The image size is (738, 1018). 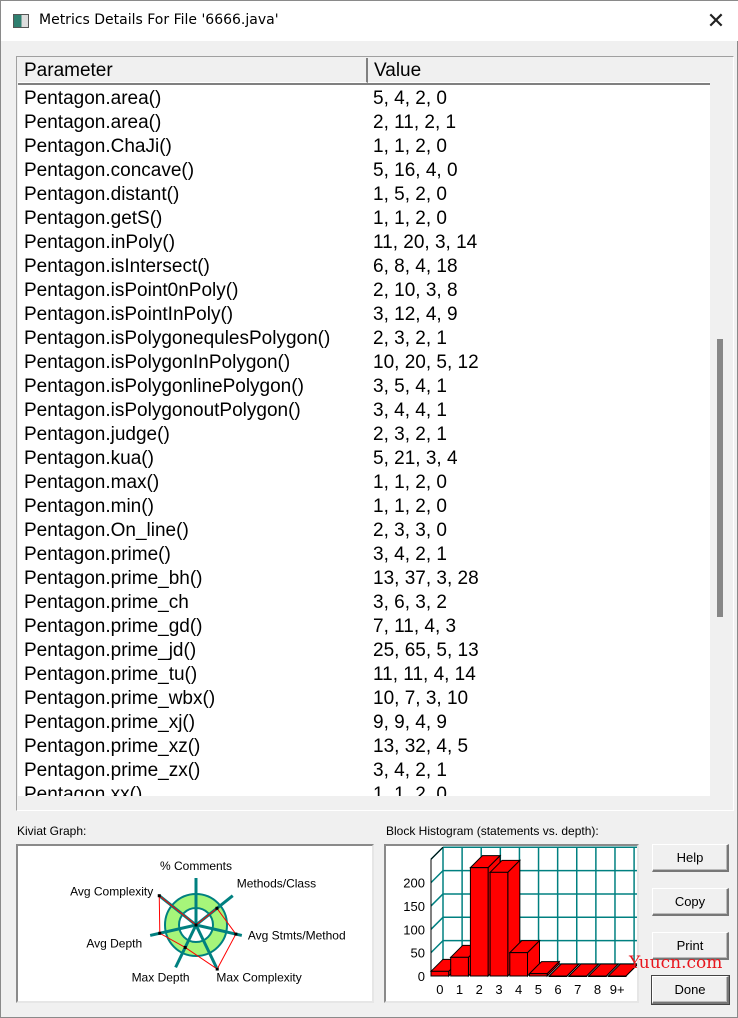 I want to click on column-header-value: Value, so click(x=539, y=70).